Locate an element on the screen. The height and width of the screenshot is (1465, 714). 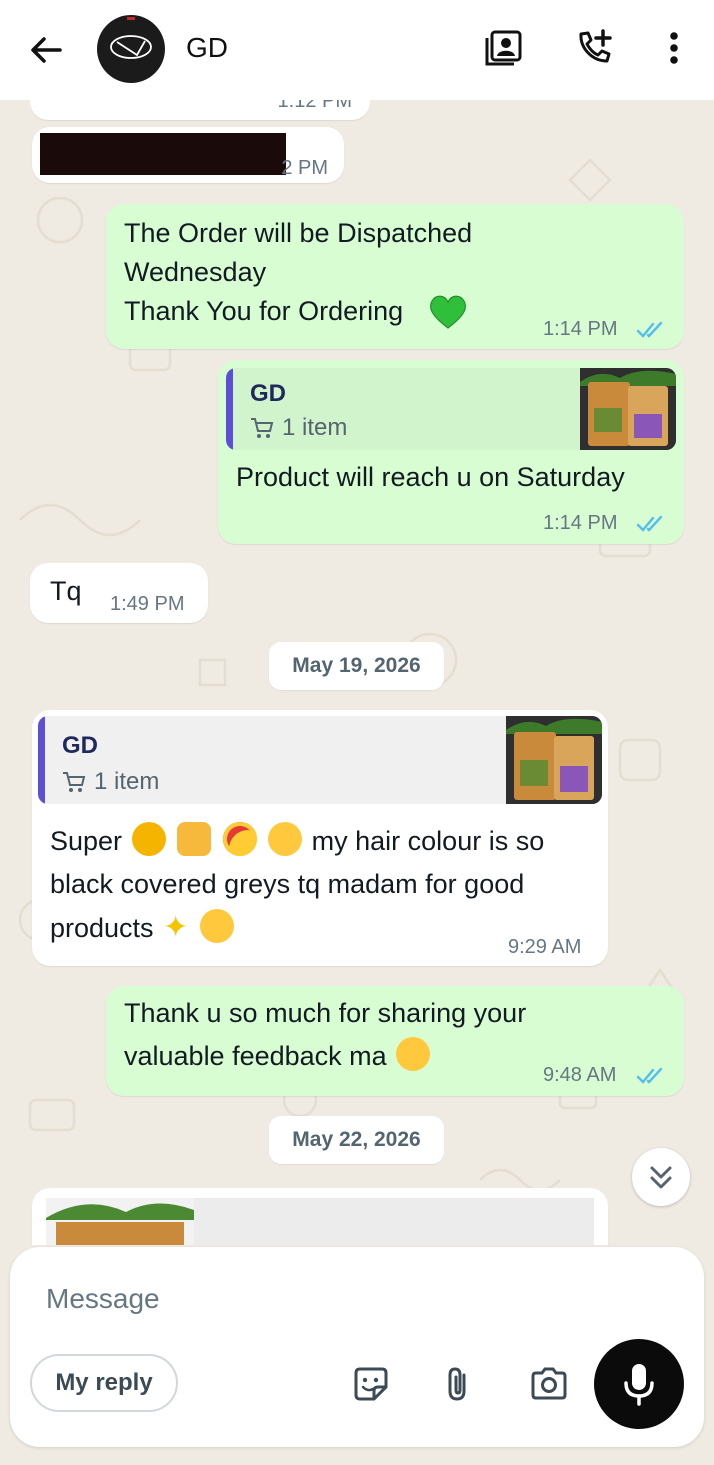
message-text-line-1: Super my hair colour is so is located at coordinates (325, 841).